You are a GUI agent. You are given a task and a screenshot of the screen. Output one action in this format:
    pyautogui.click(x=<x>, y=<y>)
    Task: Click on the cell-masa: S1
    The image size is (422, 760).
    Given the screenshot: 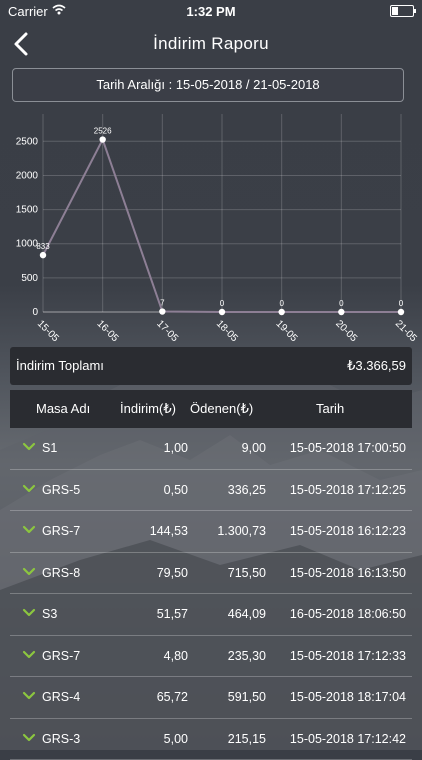 What is the action you would take?
    pyautogui.click(x=49, y=448)
    